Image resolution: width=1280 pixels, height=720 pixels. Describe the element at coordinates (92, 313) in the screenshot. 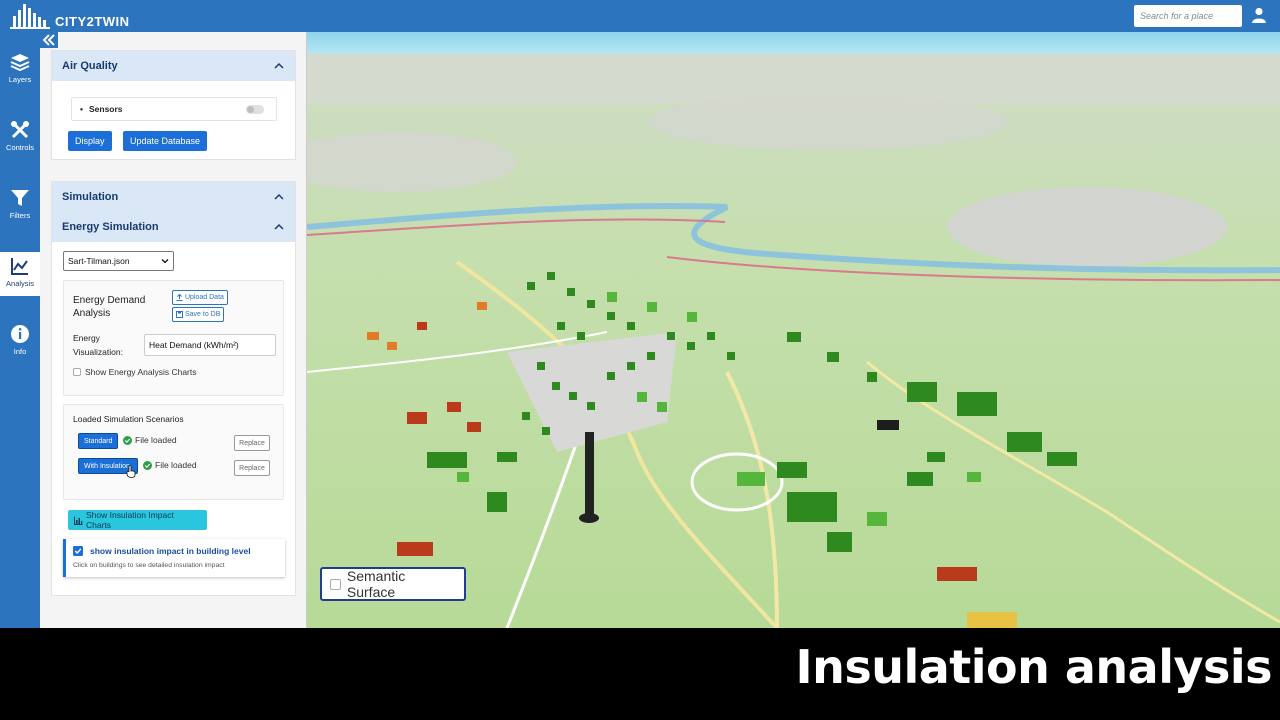

I see `energy-demand-title-line2: Analysis` at that location.